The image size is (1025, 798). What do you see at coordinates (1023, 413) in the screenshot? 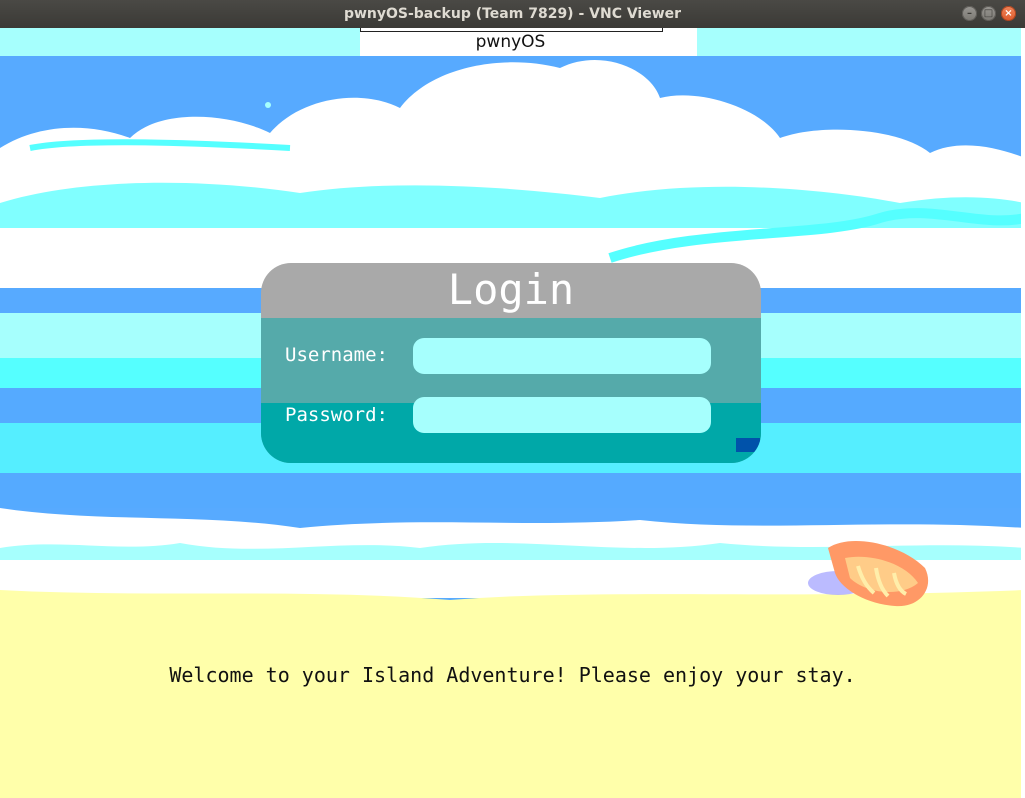
I see `viewport-right-edge` at bounding box center [1023, 413].